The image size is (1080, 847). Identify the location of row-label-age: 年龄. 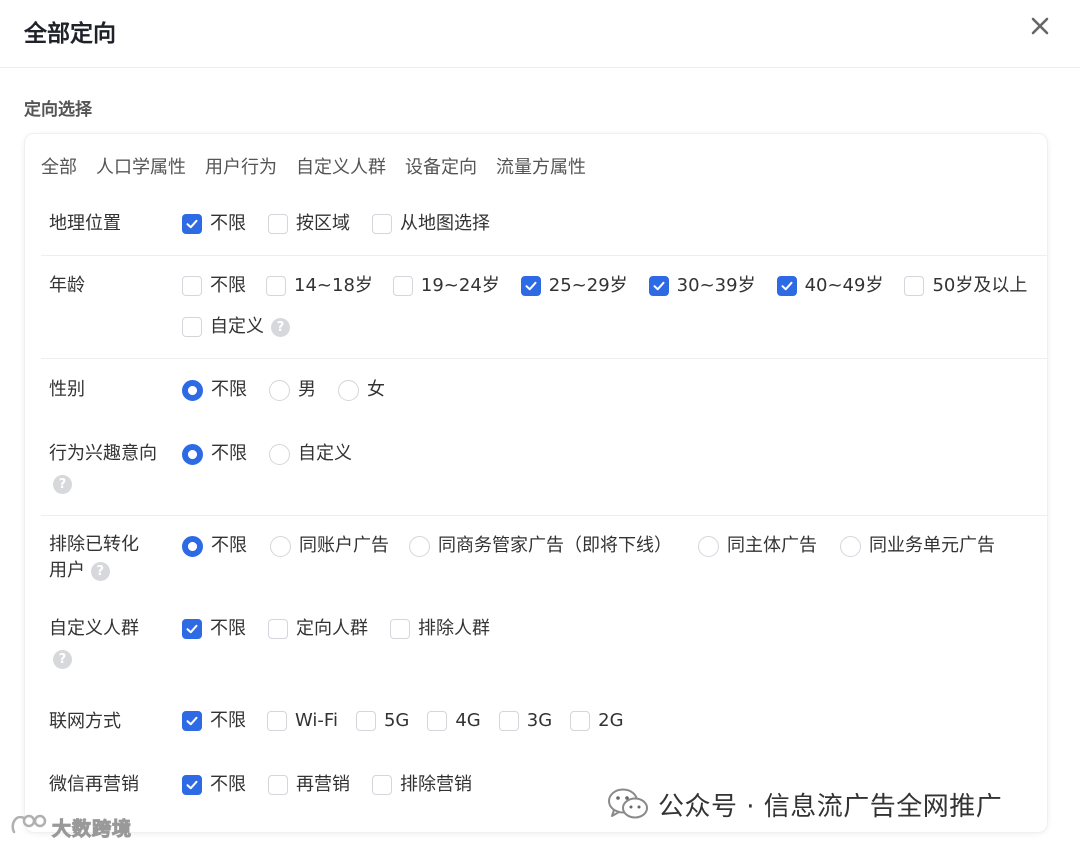
(67, 285).